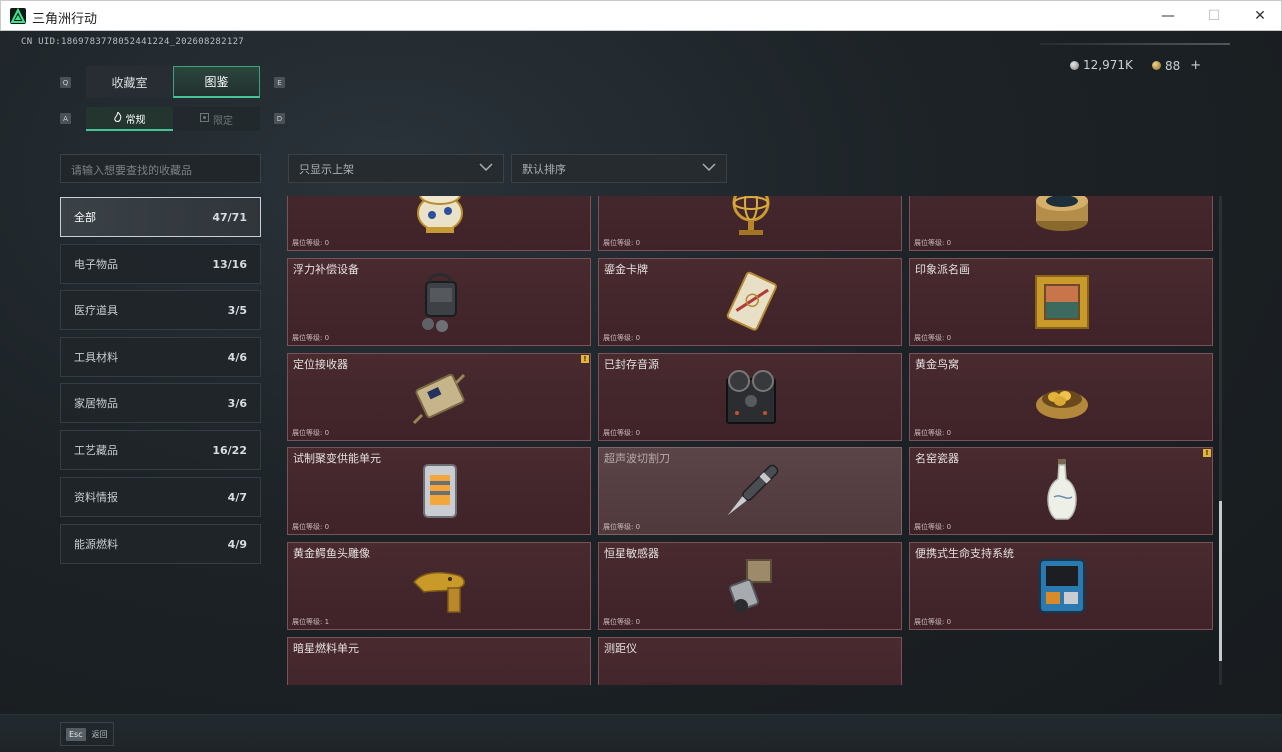 Image resolution: width=1282 pixels, height=752 pixels. Describe the element at coordinates (439, 491) in the screenshot. I see `collectible-card: 试制聚变供能单元 展位等级: 0` at that location.